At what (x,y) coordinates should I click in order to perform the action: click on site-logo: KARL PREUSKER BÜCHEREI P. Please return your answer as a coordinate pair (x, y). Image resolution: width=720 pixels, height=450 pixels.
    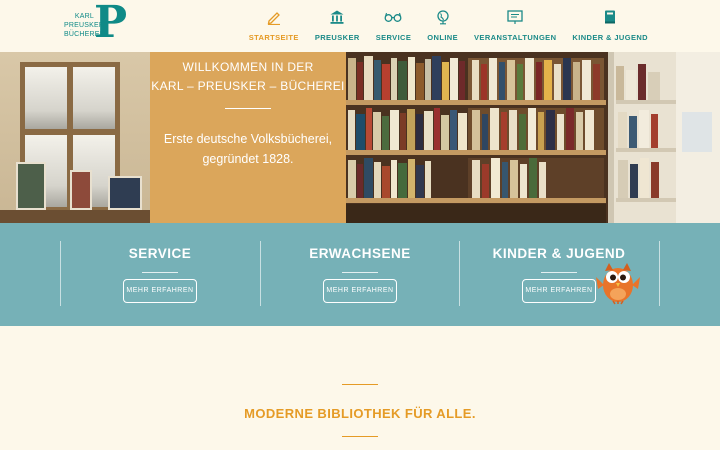
    Looking at the image, I should click on (96, 24).